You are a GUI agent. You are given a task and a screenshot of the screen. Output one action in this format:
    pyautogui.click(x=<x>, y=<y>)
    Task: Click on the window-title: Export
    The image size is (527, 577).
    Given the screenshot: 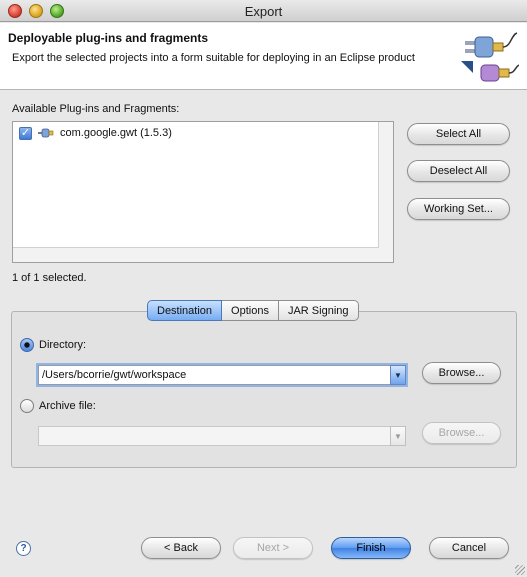 What is the action you would take?
    pyautogui.click(x=263, y=11)
    